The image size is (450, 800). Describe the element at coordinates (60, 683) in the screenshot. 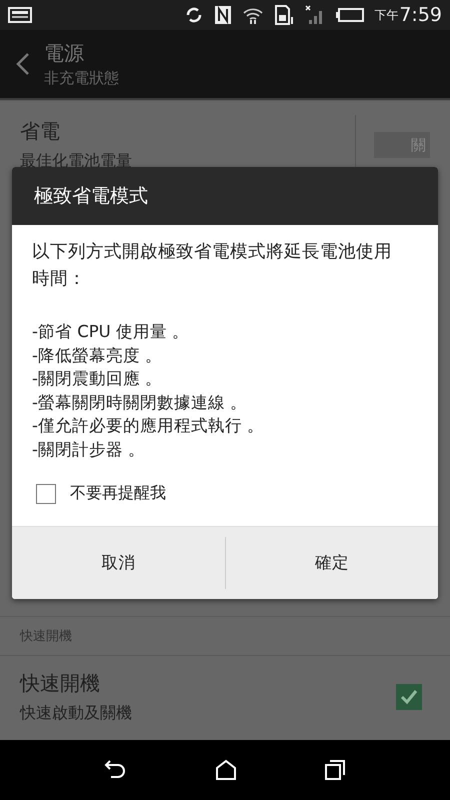

I see `setting-title: 快速開機` at that location.